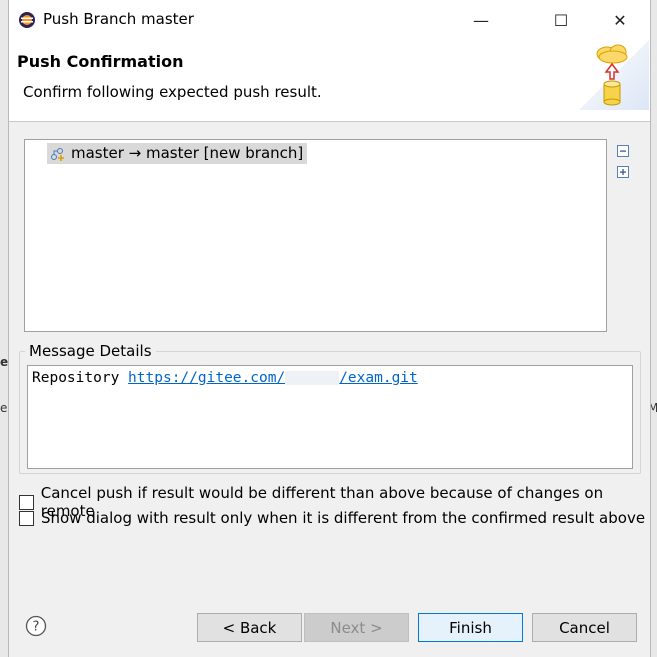  I want to click on minimize-icon: —, so click(481, 20).